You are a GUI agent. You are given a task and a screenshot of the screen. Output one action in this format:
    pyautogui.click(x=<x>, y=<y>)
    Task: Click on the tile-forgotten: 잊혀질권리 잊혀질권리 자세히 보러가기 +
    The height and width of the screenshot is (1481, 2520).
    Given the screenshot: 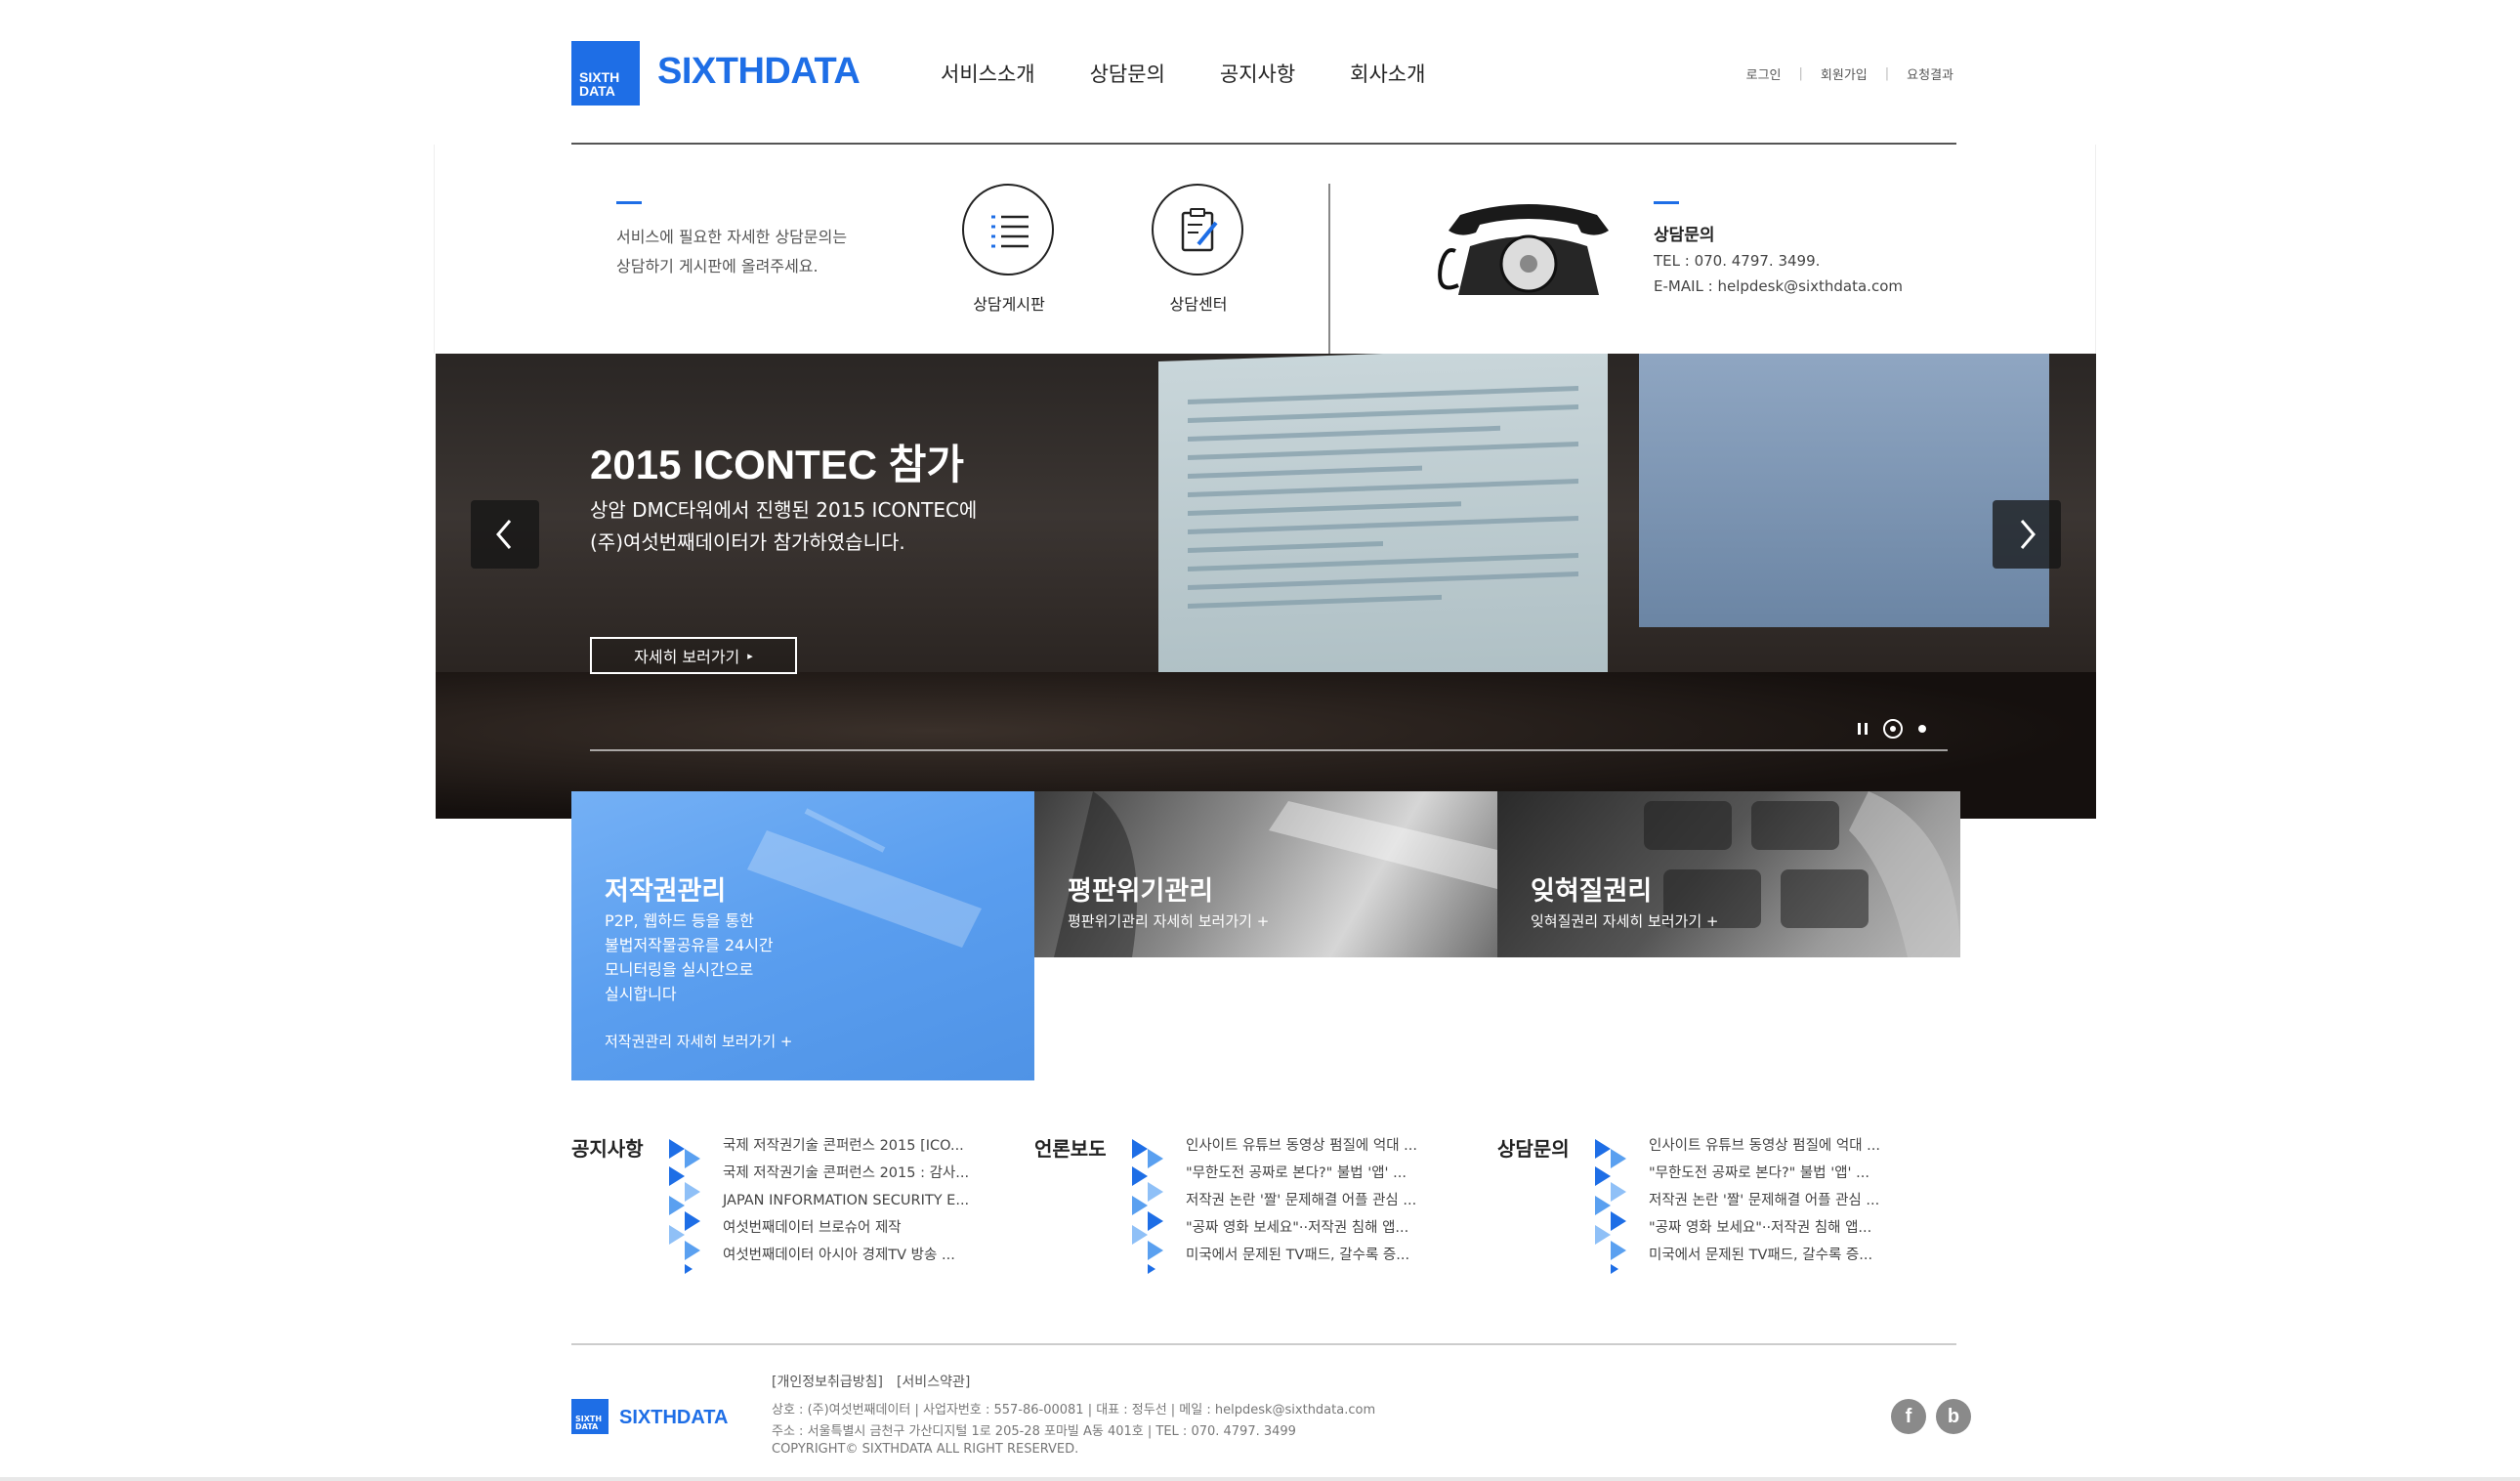 What is the action you would take?
    pyautogui.click(x=1728, y=874)
    